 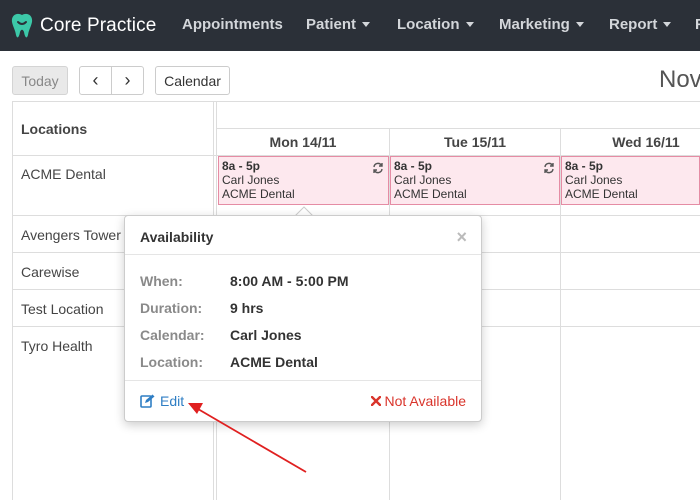 I want to click on location-row-label: Avengers Tower, so click(x=71, y=235).